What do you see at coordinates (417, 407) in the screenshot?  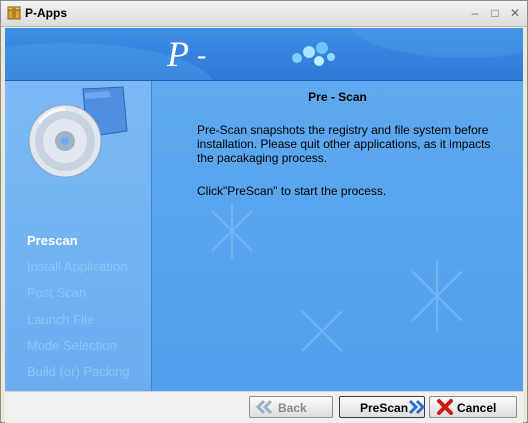 I see `double-chevron-right-icon` at bounding box center [417, 407].